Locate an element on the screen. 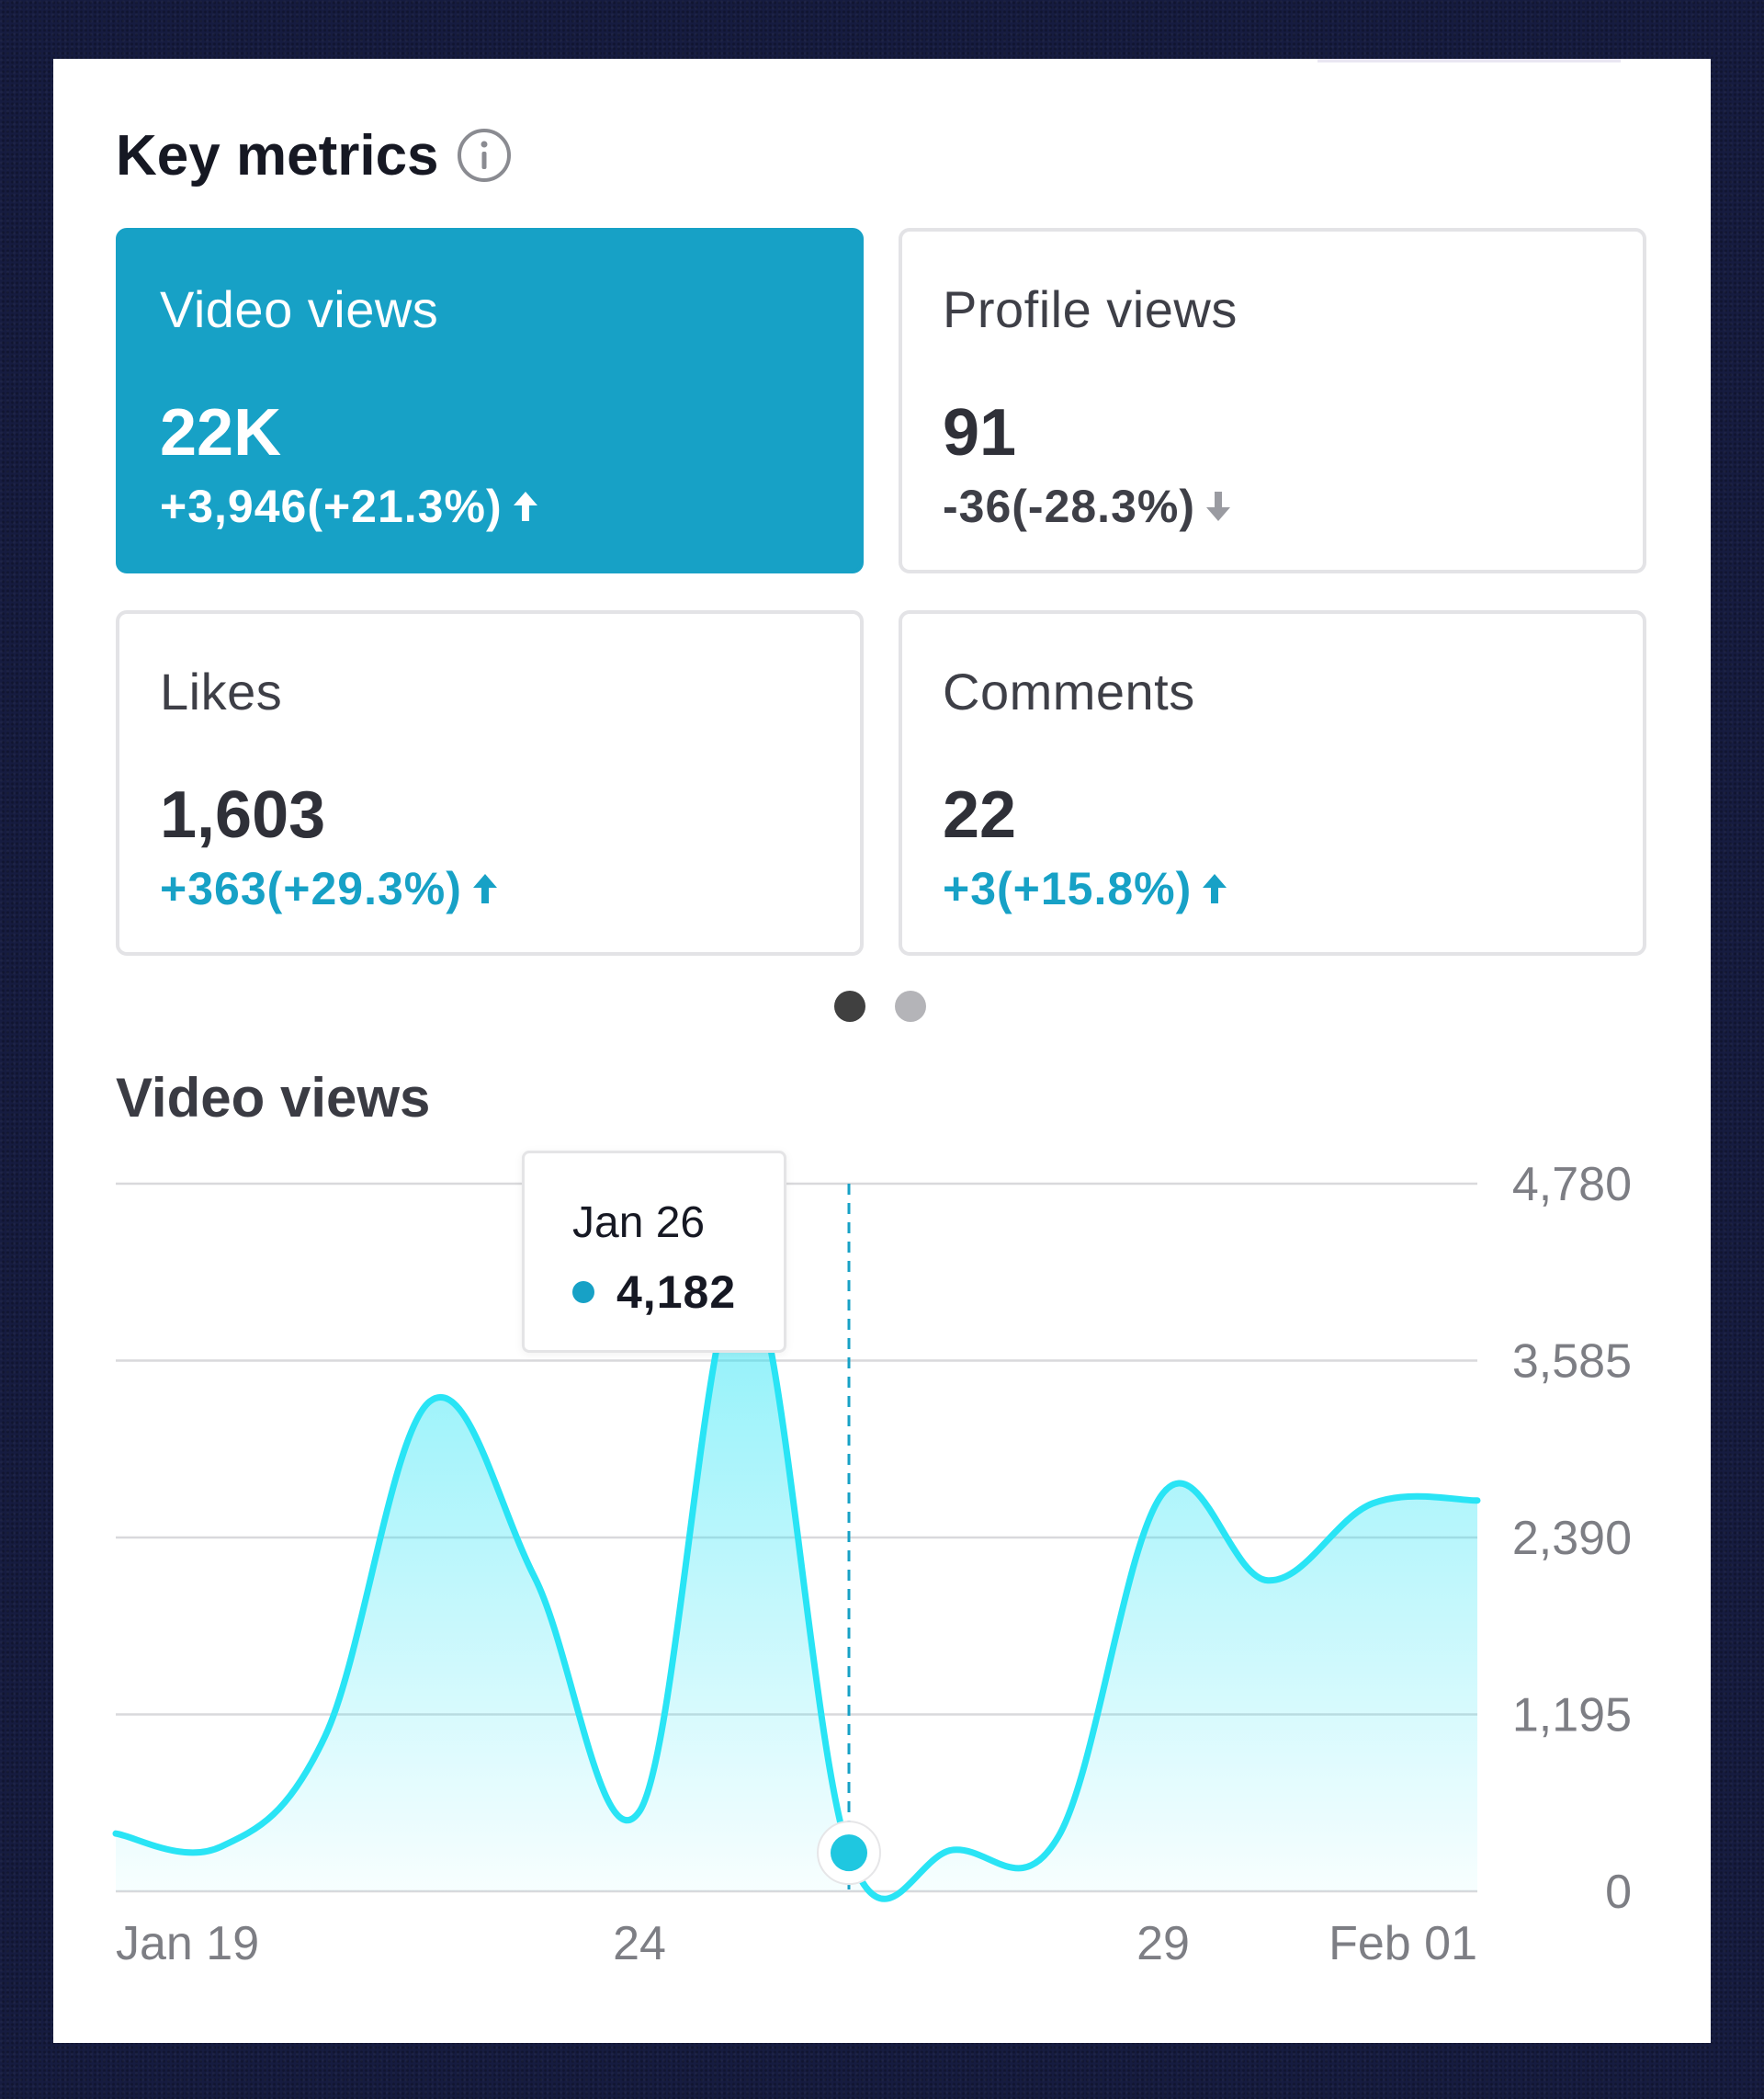  y-tick-label: 4,780 is located at coordinates (1572, 1184).